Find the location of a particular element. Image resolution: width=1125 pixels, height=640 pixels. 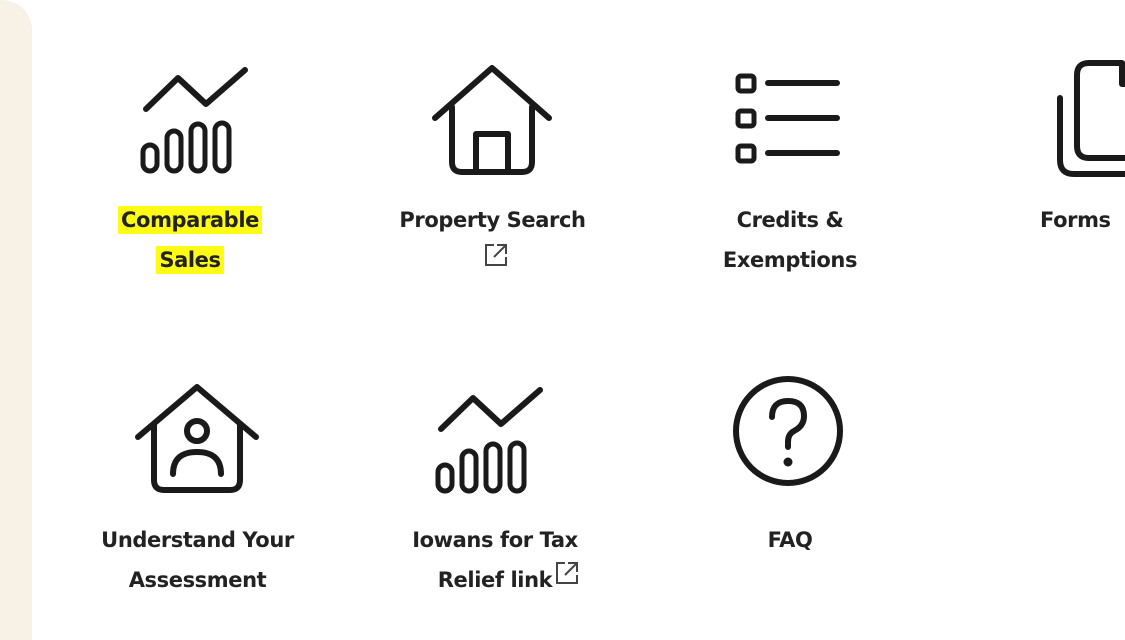

label-line-2: Assessment is located at coordinates (197, 580).